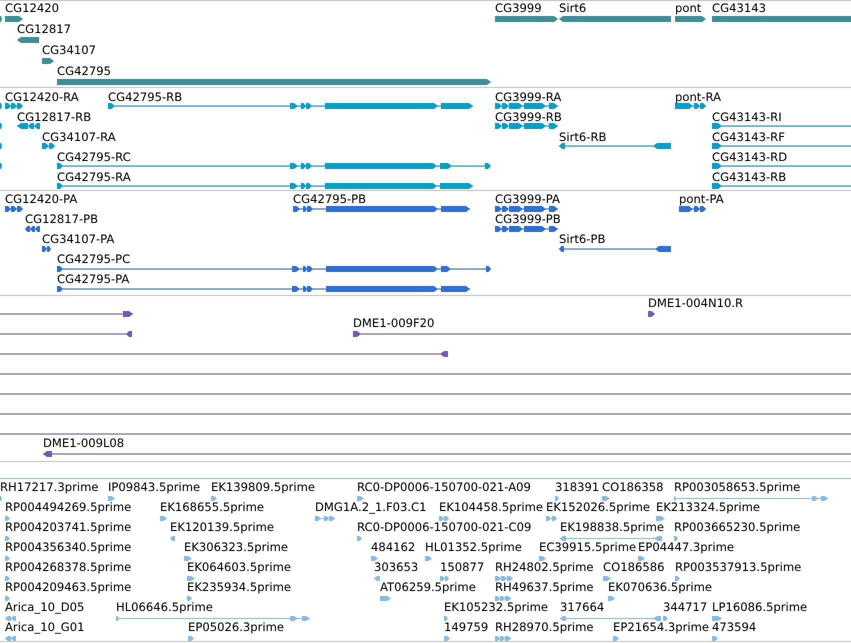 This screenshot has width=851, height=643. I want to click on protein-name: CG42795-PB, so click(329, 199).